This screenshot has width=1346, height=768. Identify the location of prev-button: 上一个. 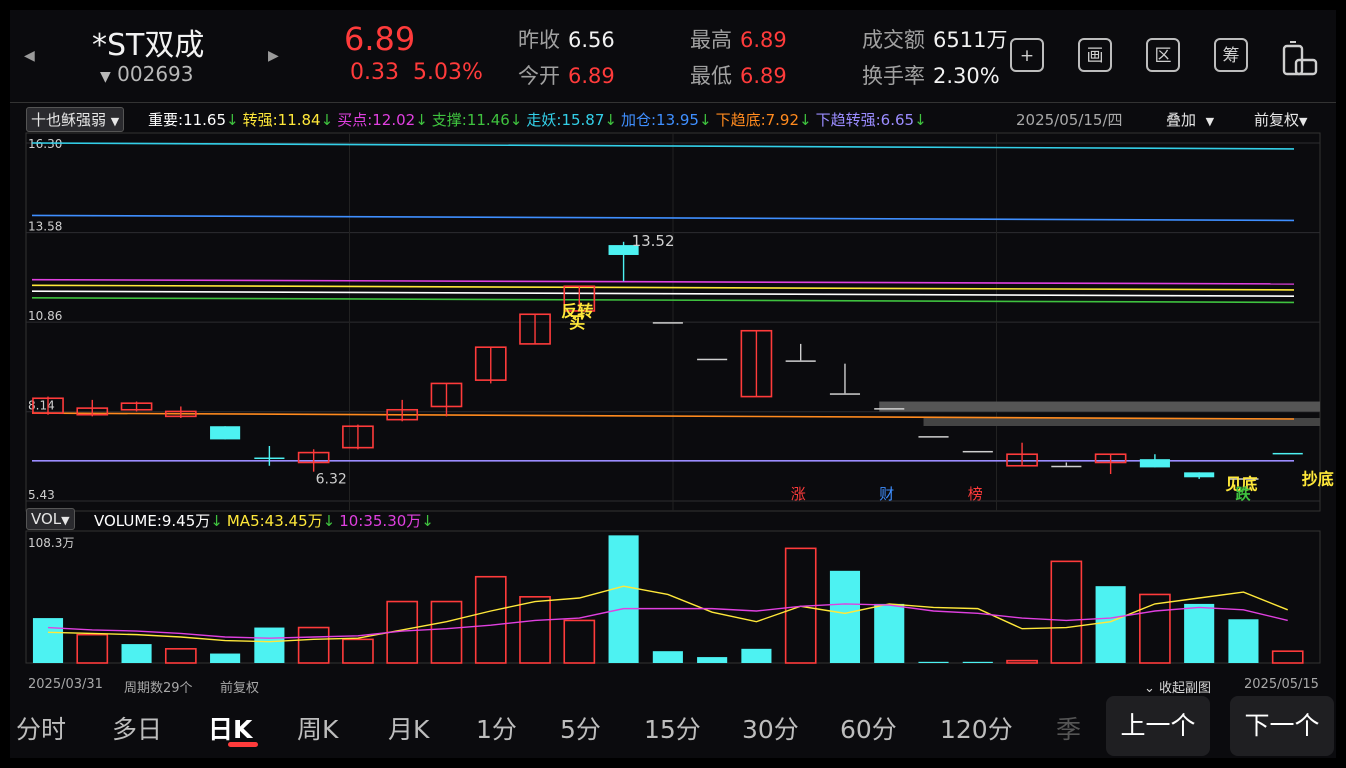
(1158, 726).